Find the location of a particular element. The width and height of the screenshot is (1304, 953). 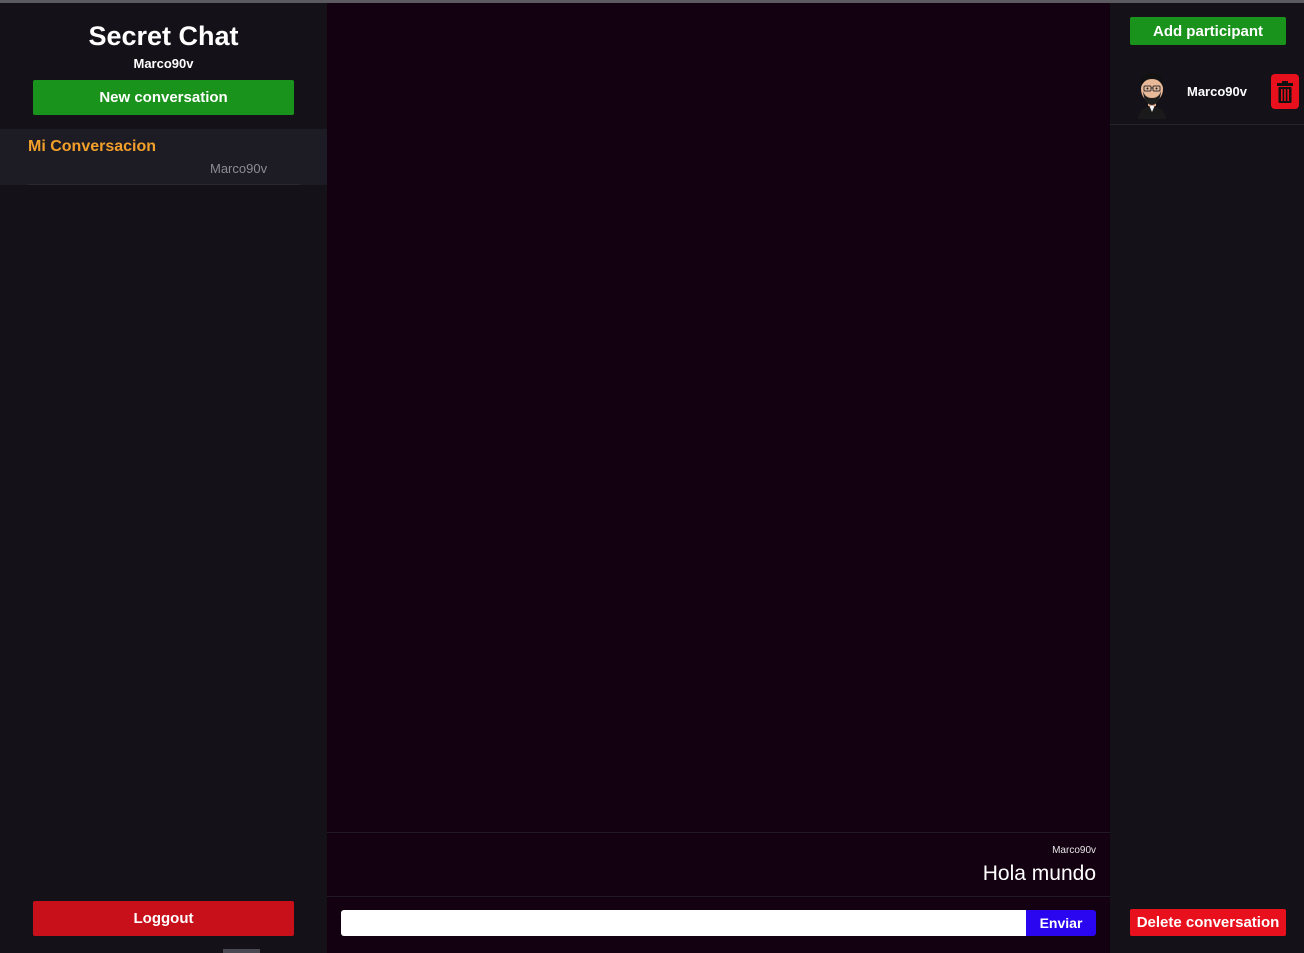

participant-item: Marco90v is located at coordinates (1207, 94).